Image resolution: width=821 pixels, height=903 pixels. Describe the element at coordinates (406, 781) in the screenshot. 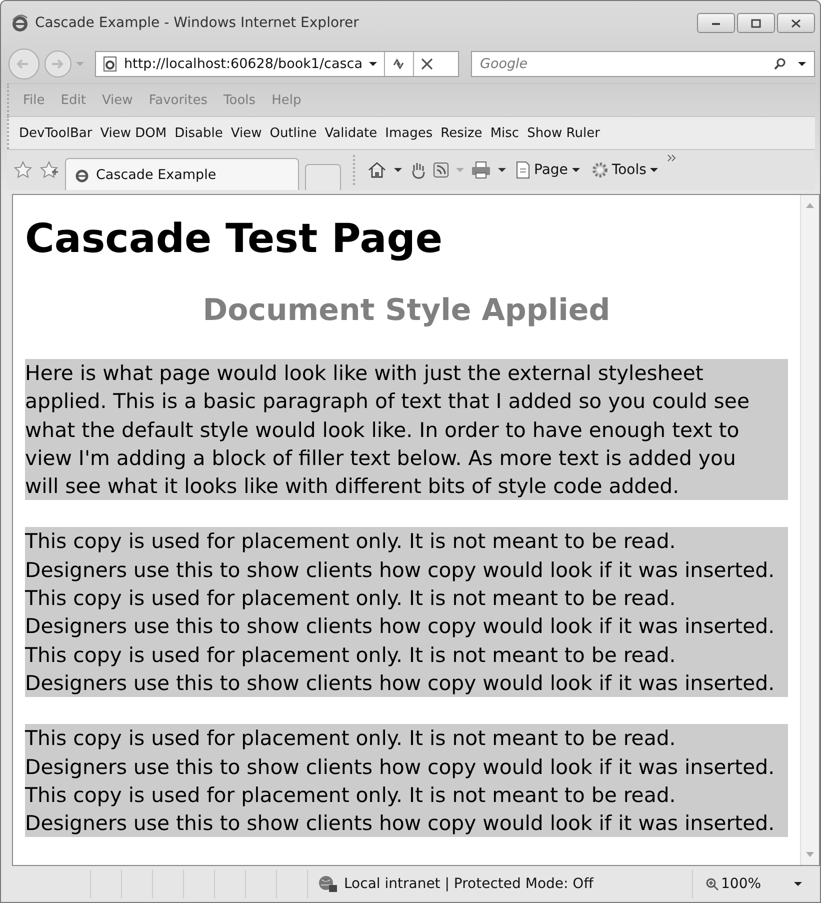

I see `paragraph: This copy is used for placement only. It is not meant to be read. Designers use this to show clients how copy would look if it was inserted. This copy is used for placement only. It is not meant to be read. Designers use this to show clients how copy would look if it was inserted.` at that location.